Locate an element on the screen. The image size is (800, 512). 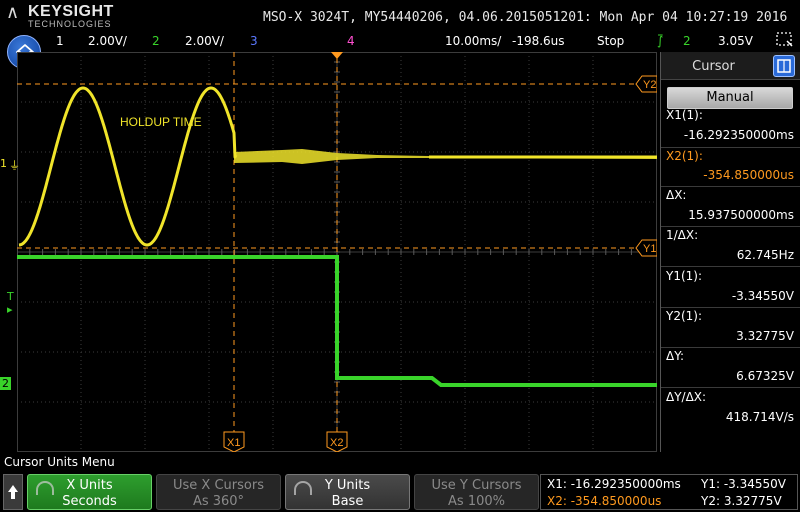
y1-value: -3.34550V is located at coordinates (762, 296).